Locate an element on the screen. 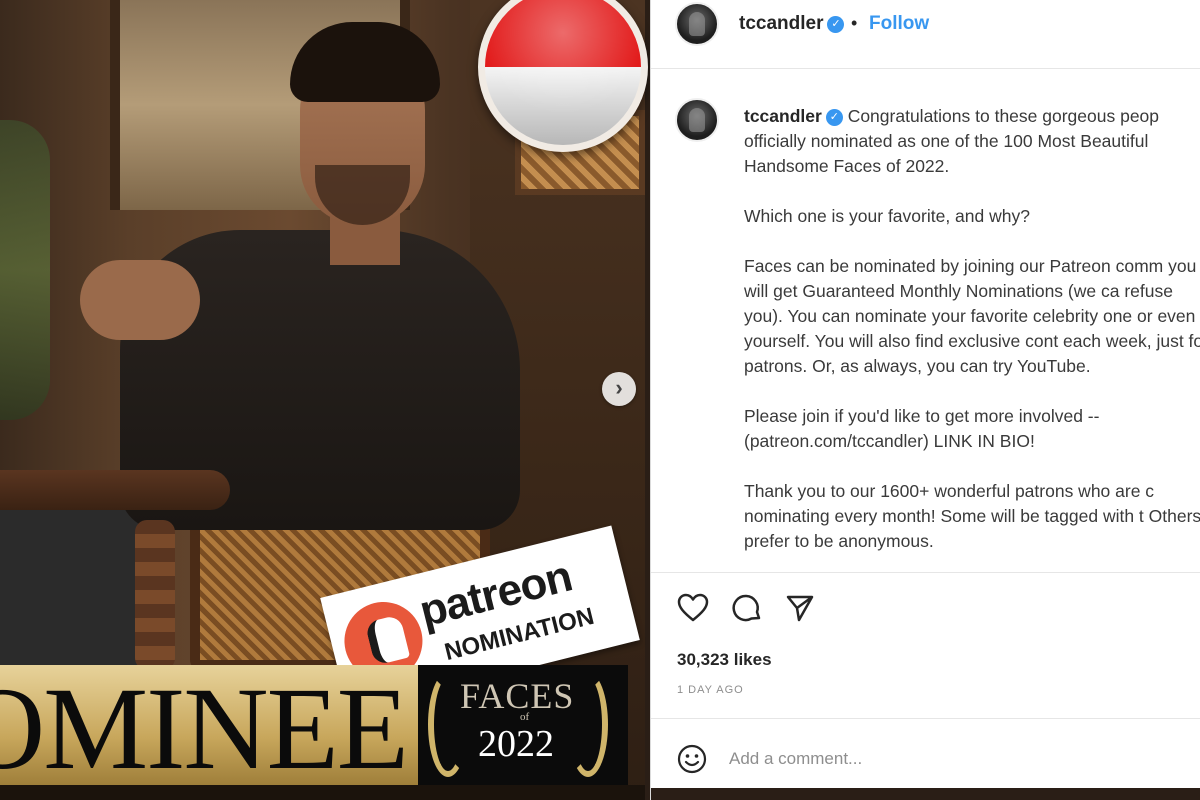 The height and width of the screenshot is (800, 1200). heart-icon is located at coordinates (693, 607).